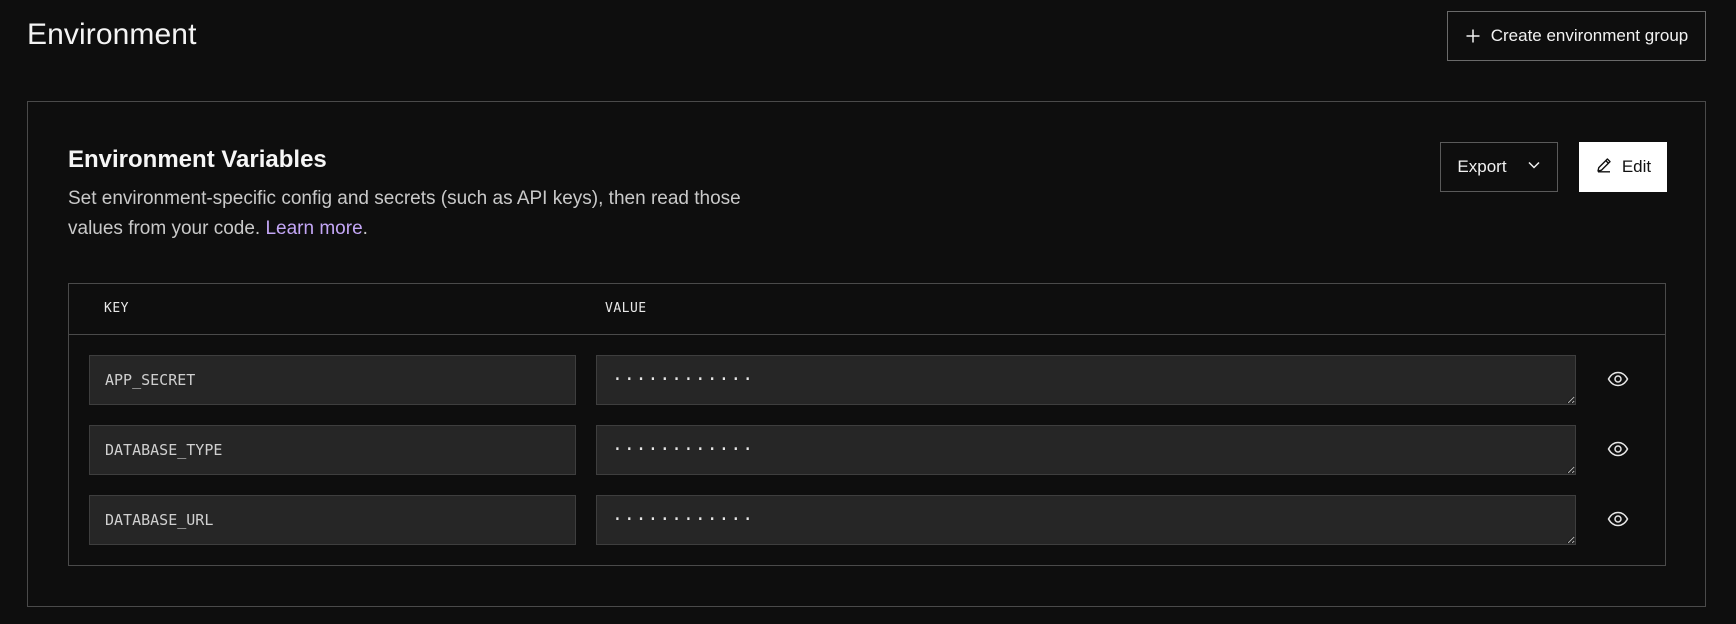 This screenshot has width=1736, height=624. I want to click on table-header: KEY VALUE, so click(867, 309).